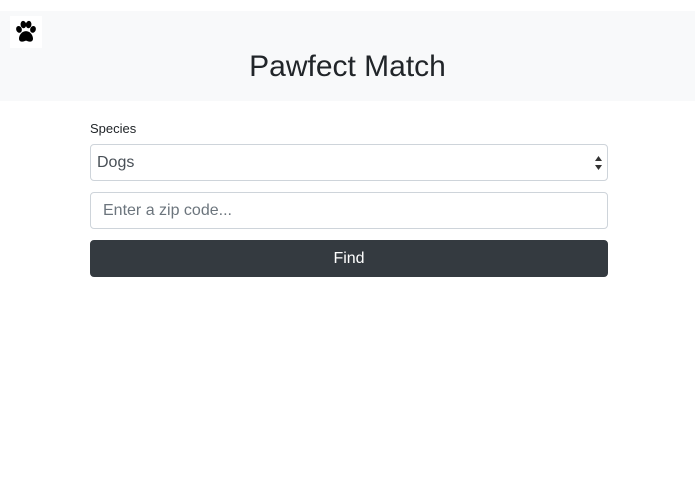 Image resolution: width=695 pixels, height=494 pixels. Describe the element at coordinates (598, 163) in the screenshot. I see `select-arrows-icon` at that location.